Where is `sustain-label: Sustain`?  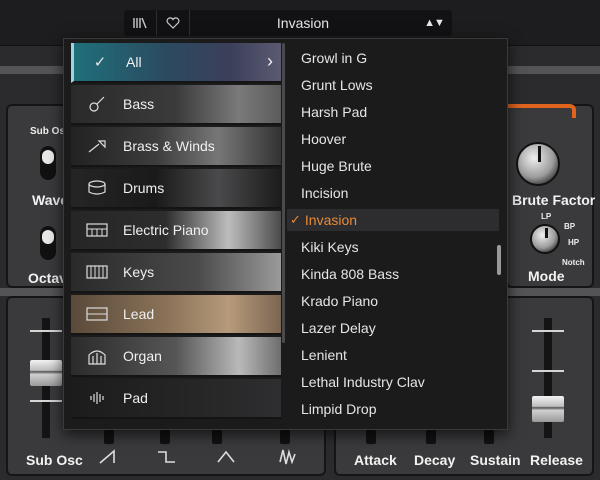 sustain-label: Sustain is located at coordinates (495, 460).